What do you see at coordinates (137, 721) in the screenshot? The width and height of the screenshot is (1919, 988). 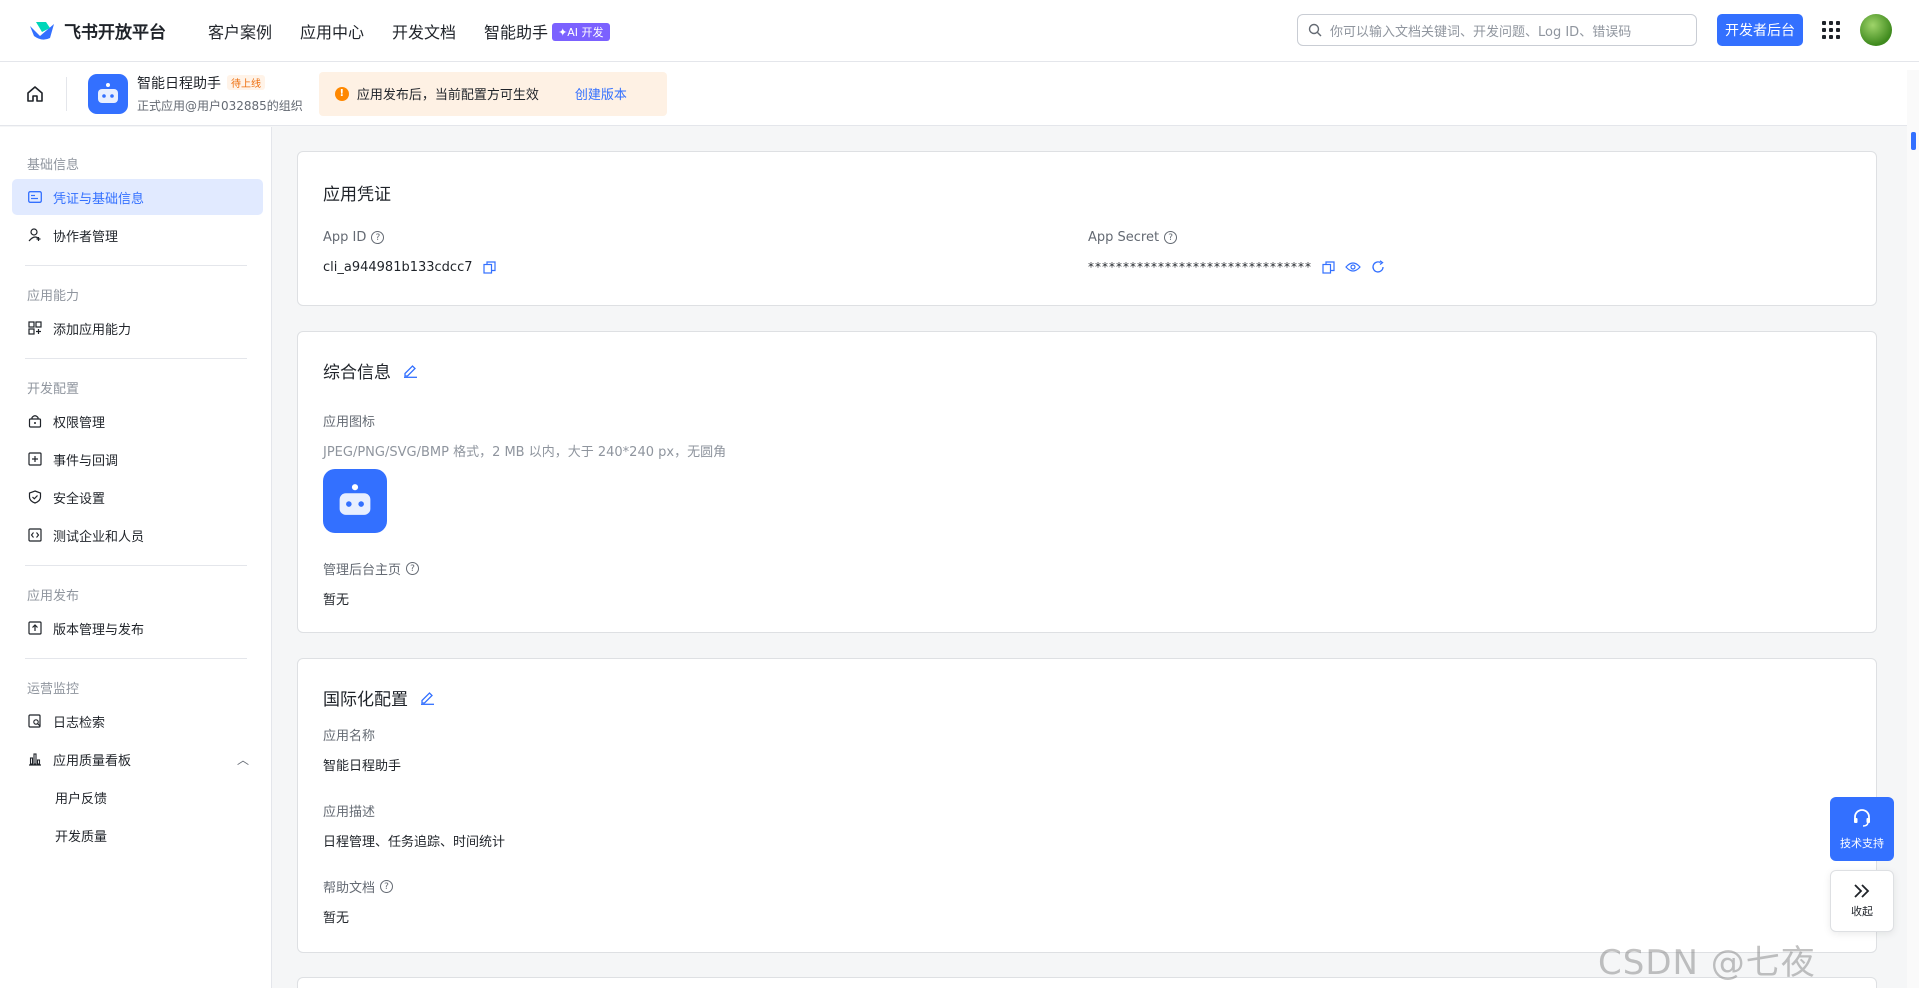 I see `sidebar-item-logs: 日志检索` at bounding box center [137, 721].